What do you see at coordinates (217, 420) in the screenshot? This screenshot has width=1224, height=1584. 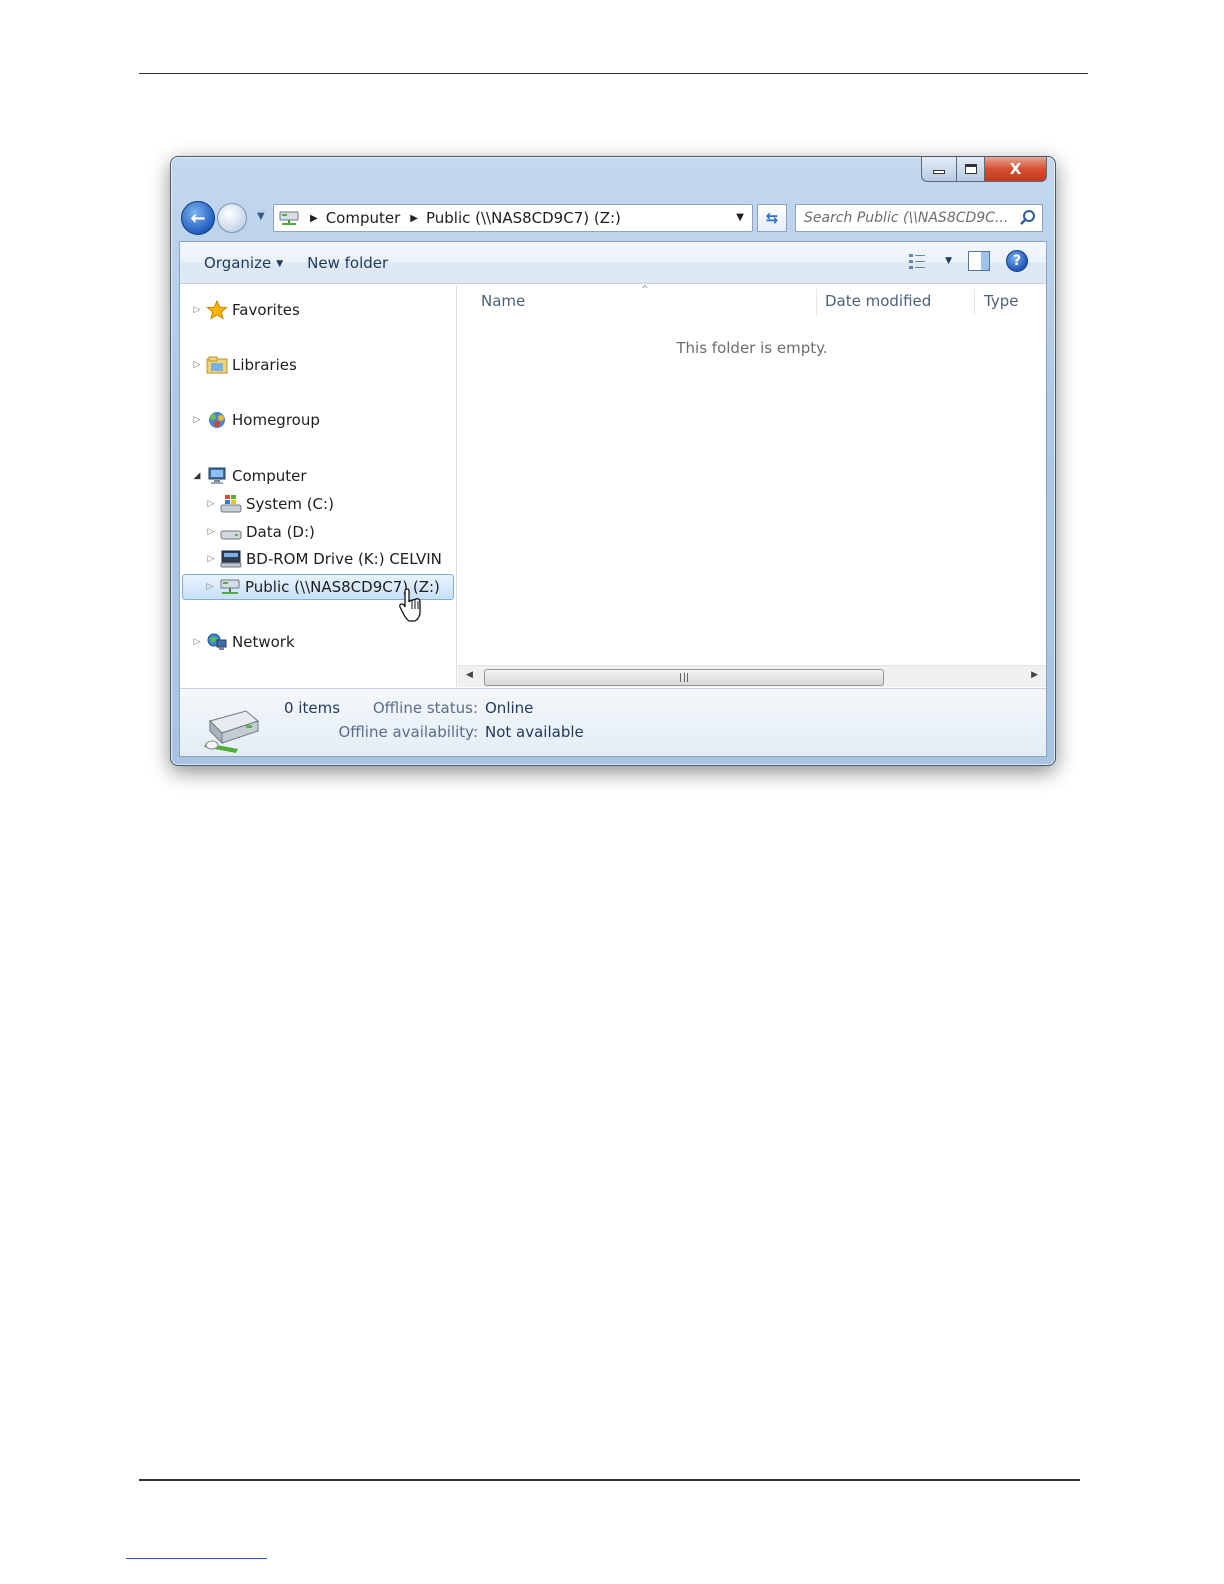 I see `homegroup-icon` at bounding box center [217, 420].